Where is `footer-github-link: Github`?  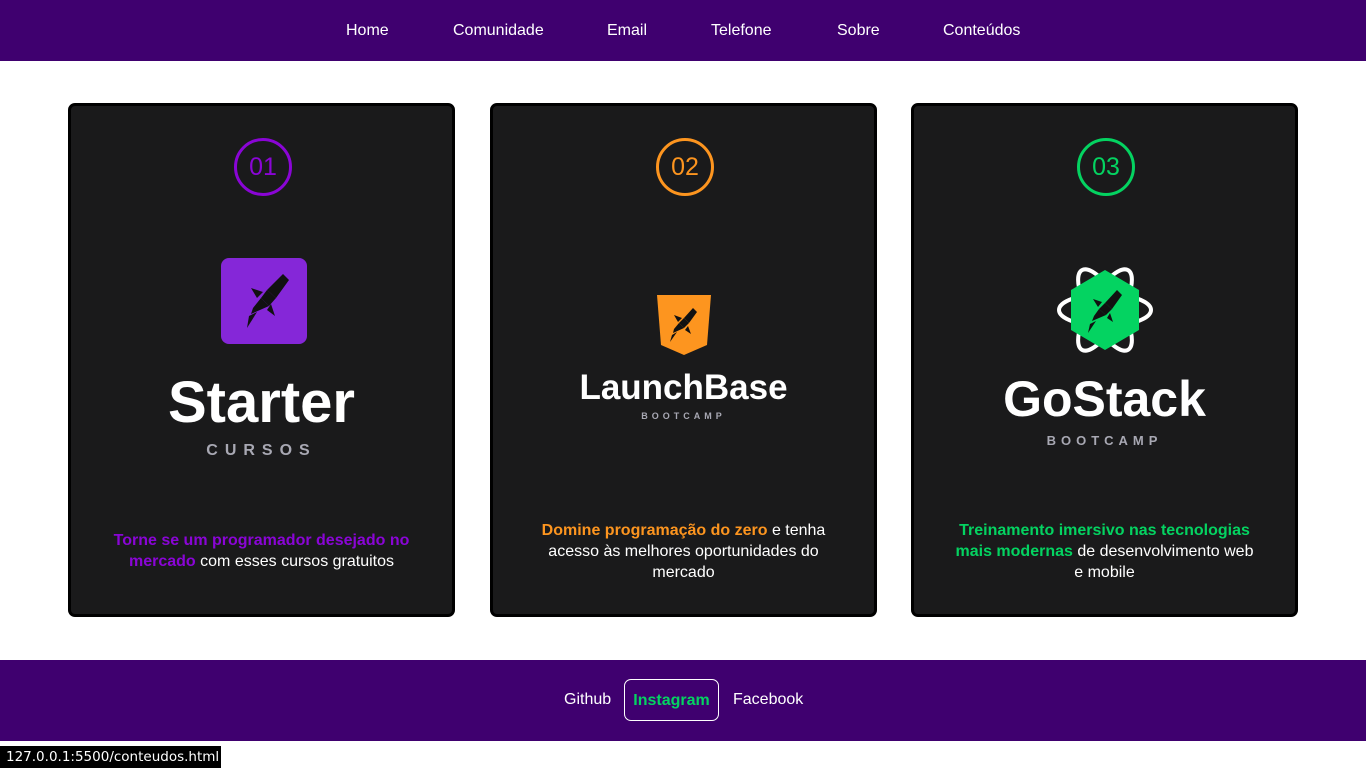
footer-github-link: Github is located at coordinates (587, 700).